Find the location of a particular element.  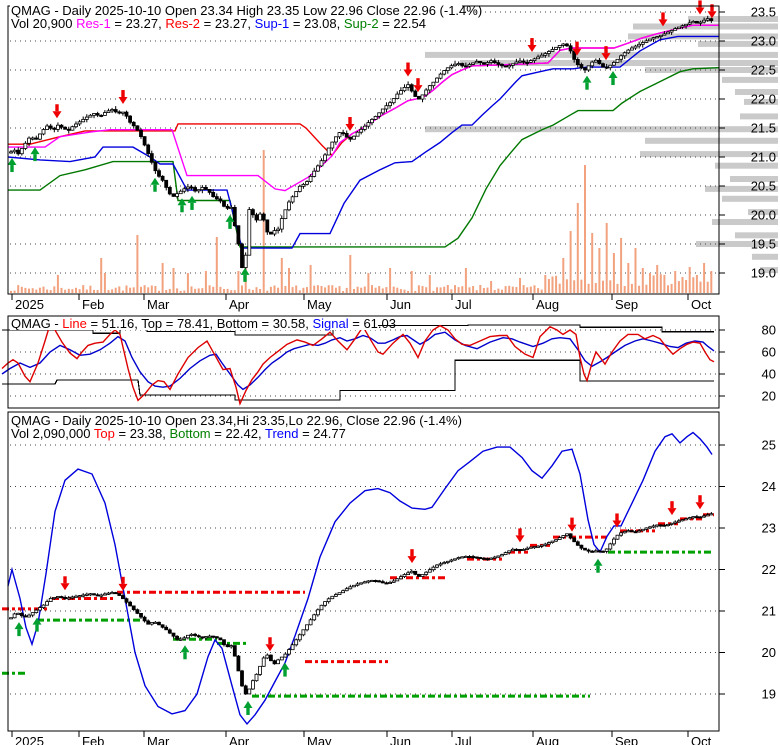

y-axis-label: 24 is located at coordinates (769, 486).